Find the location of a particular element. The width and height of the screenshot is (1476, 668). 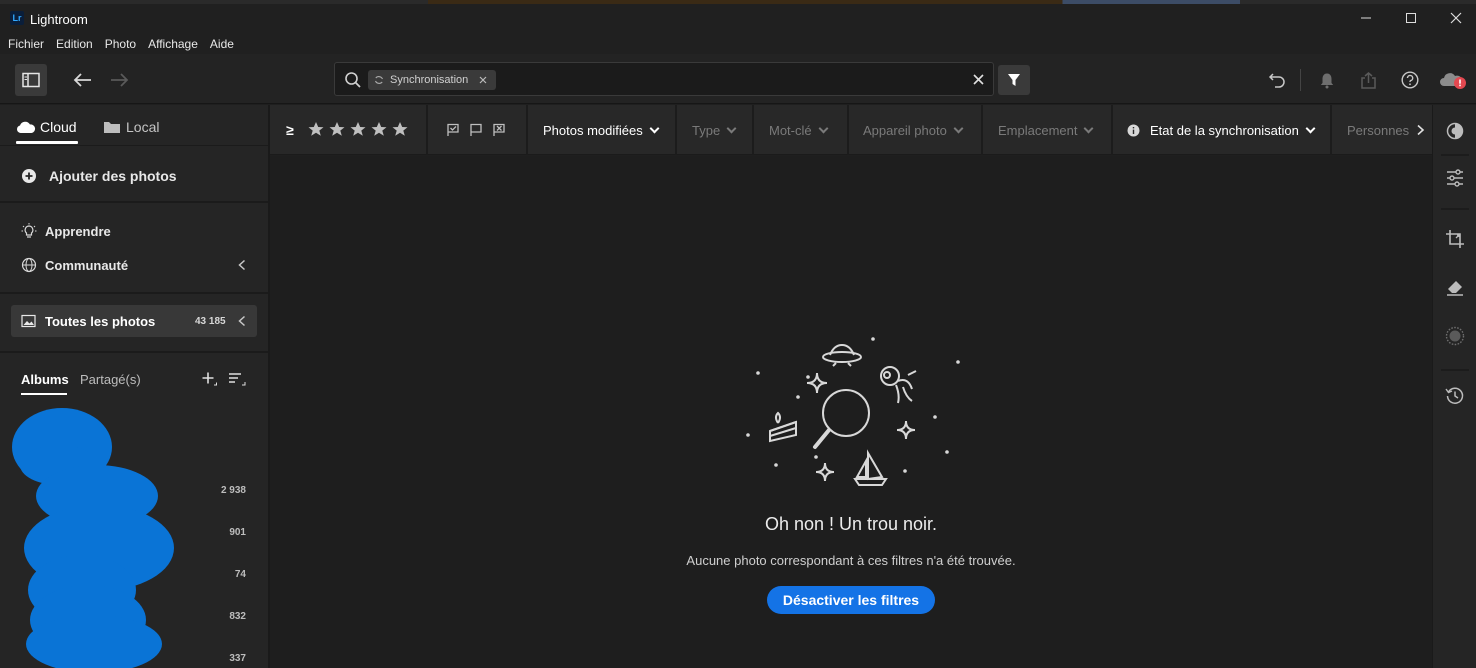

cloud-status-button is located at coordinates (1454, 80).